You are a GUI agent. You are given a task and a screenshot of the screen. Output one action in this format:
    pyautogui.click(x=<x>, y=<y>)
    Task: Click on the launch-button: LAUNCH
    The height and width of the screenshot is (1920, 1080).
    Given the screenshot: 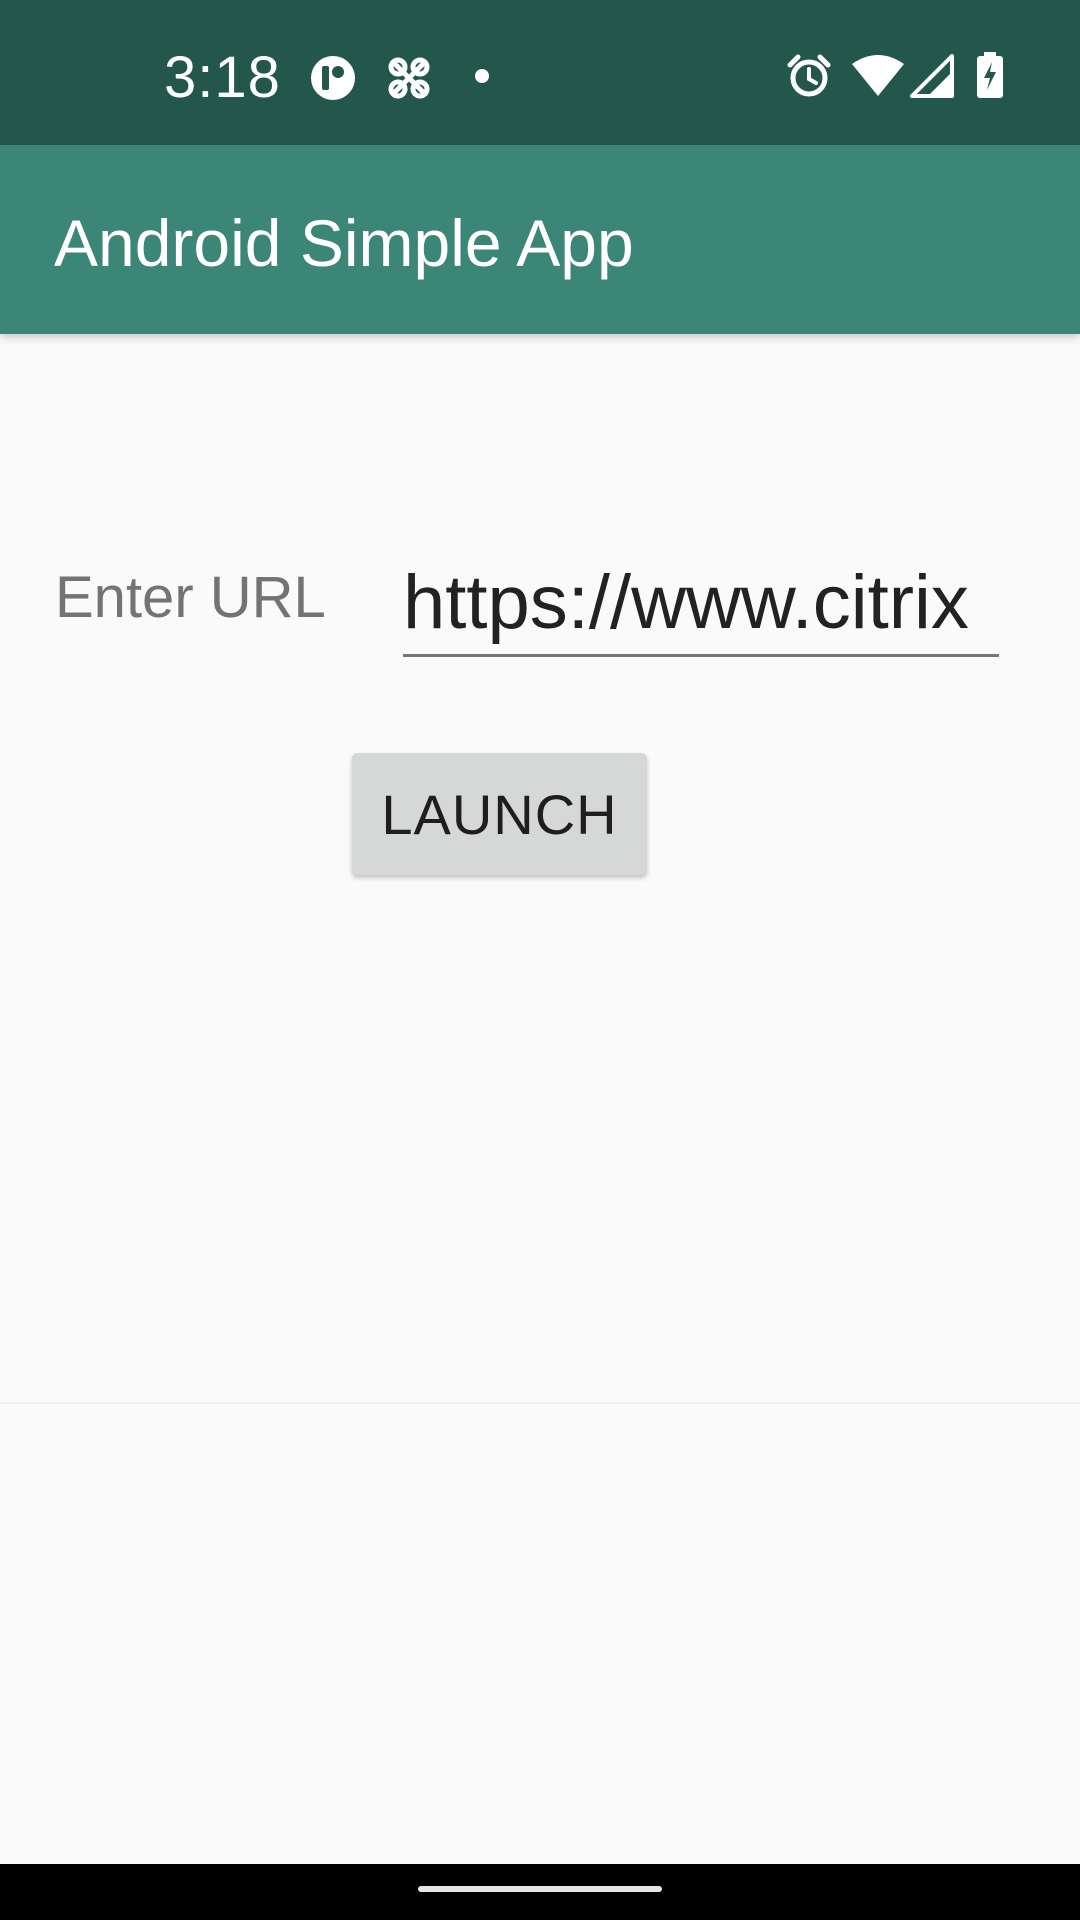 What is the action you would take?
    pyautogui.click(x=499, y=814)
    